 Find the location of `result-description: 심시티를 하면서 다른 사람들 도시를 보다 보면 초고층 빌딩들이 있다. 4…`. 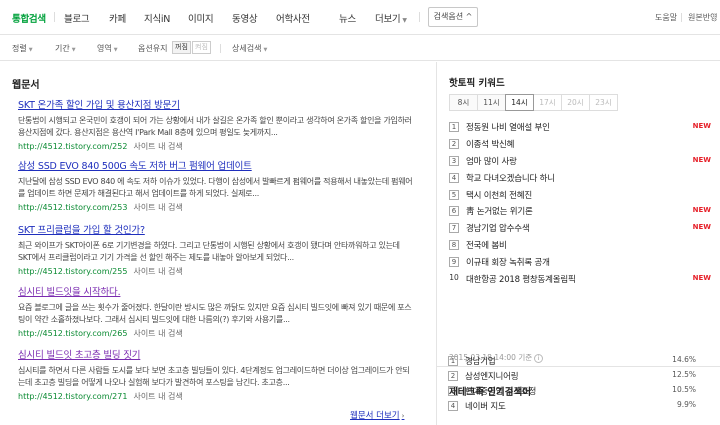

result-description: 심시티를 하면서 다른 사람들 도시를 보다 보면 초고층 빌딩들이 있다. 4… is located at coordinates (214, 376).